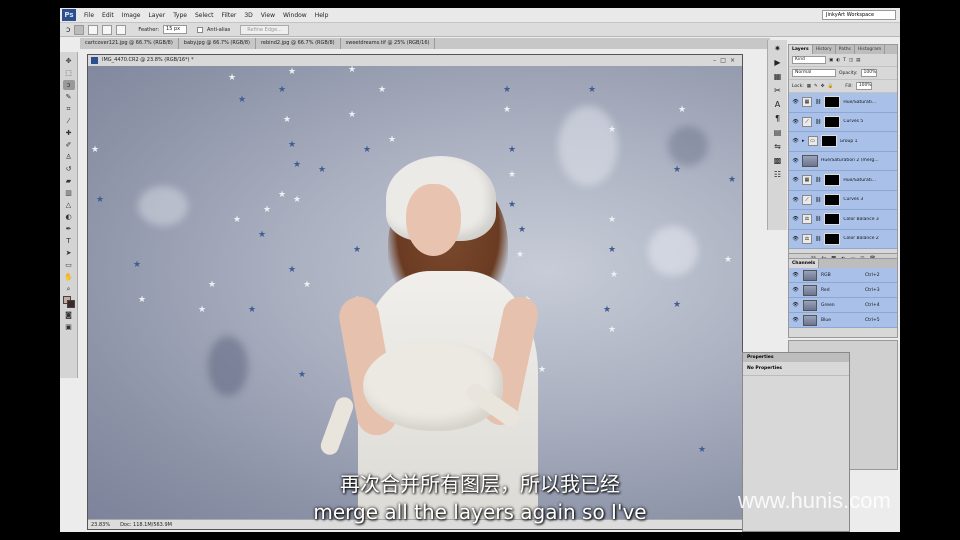 The image size is (960, 540). Describe the element at coordinates (796, 357) in the screenshot. I see `properties-title: Properties` at that location.